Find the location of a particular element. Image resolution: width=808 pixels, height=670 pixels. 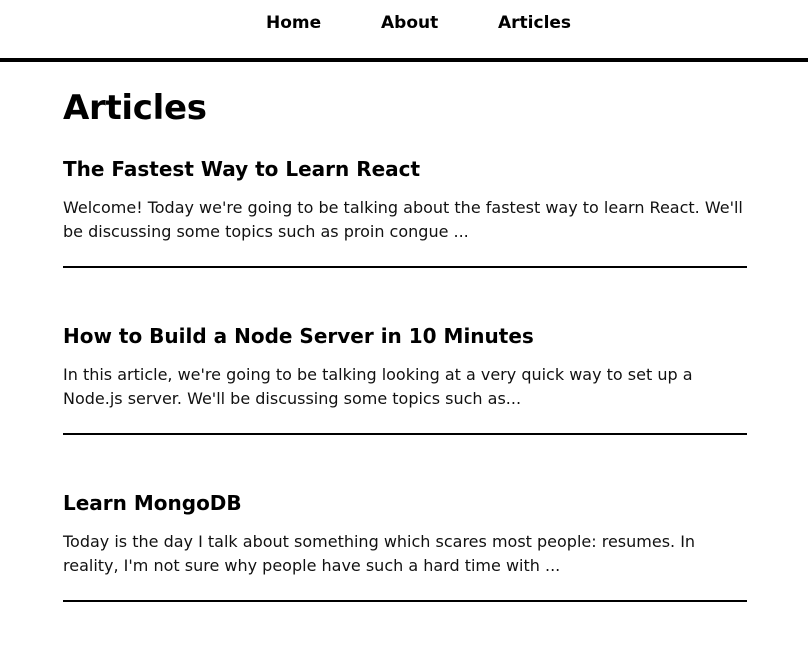

nav-link-home: Home is located at coordinates (293, 23).